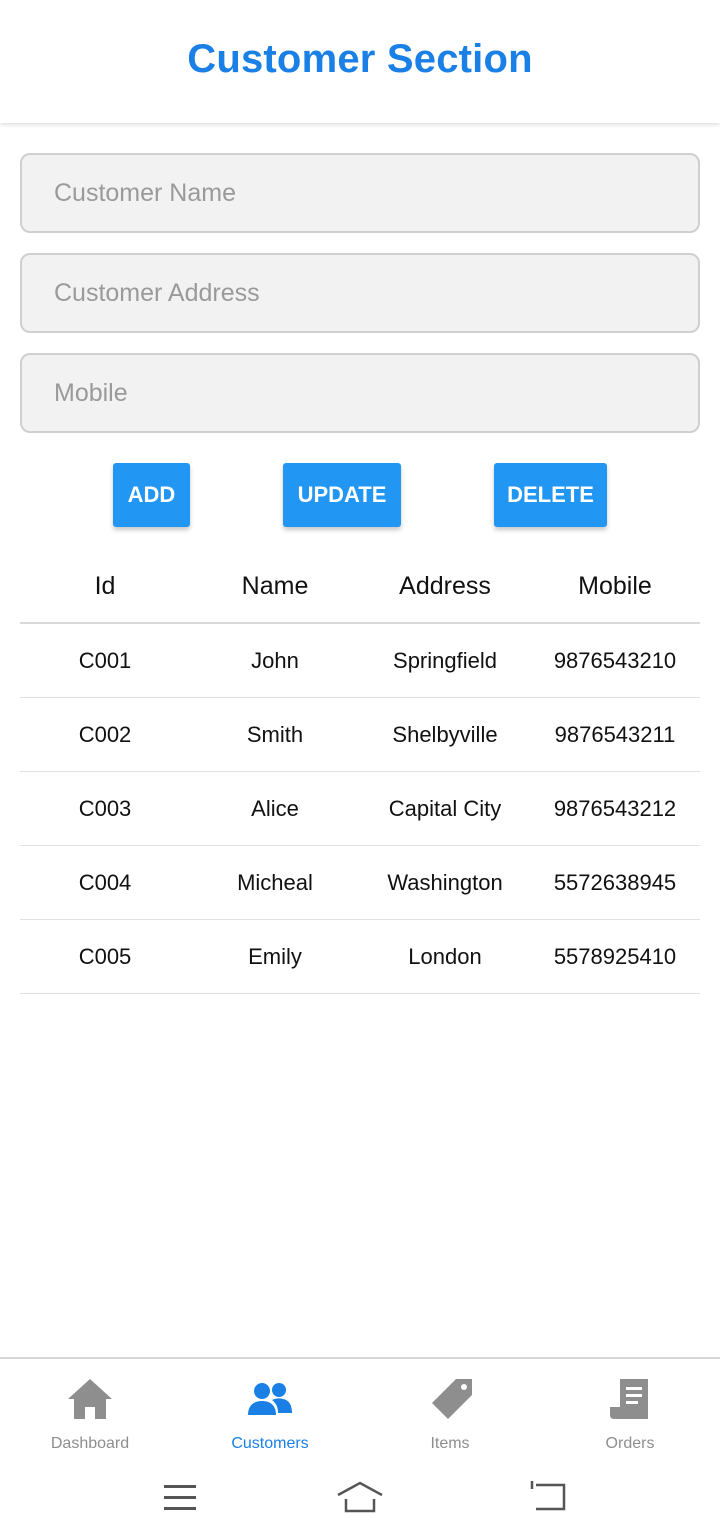 The height and width of the screenshot is (1539, 720). I want to click on cell-name: Micheal, so click(275, 882).